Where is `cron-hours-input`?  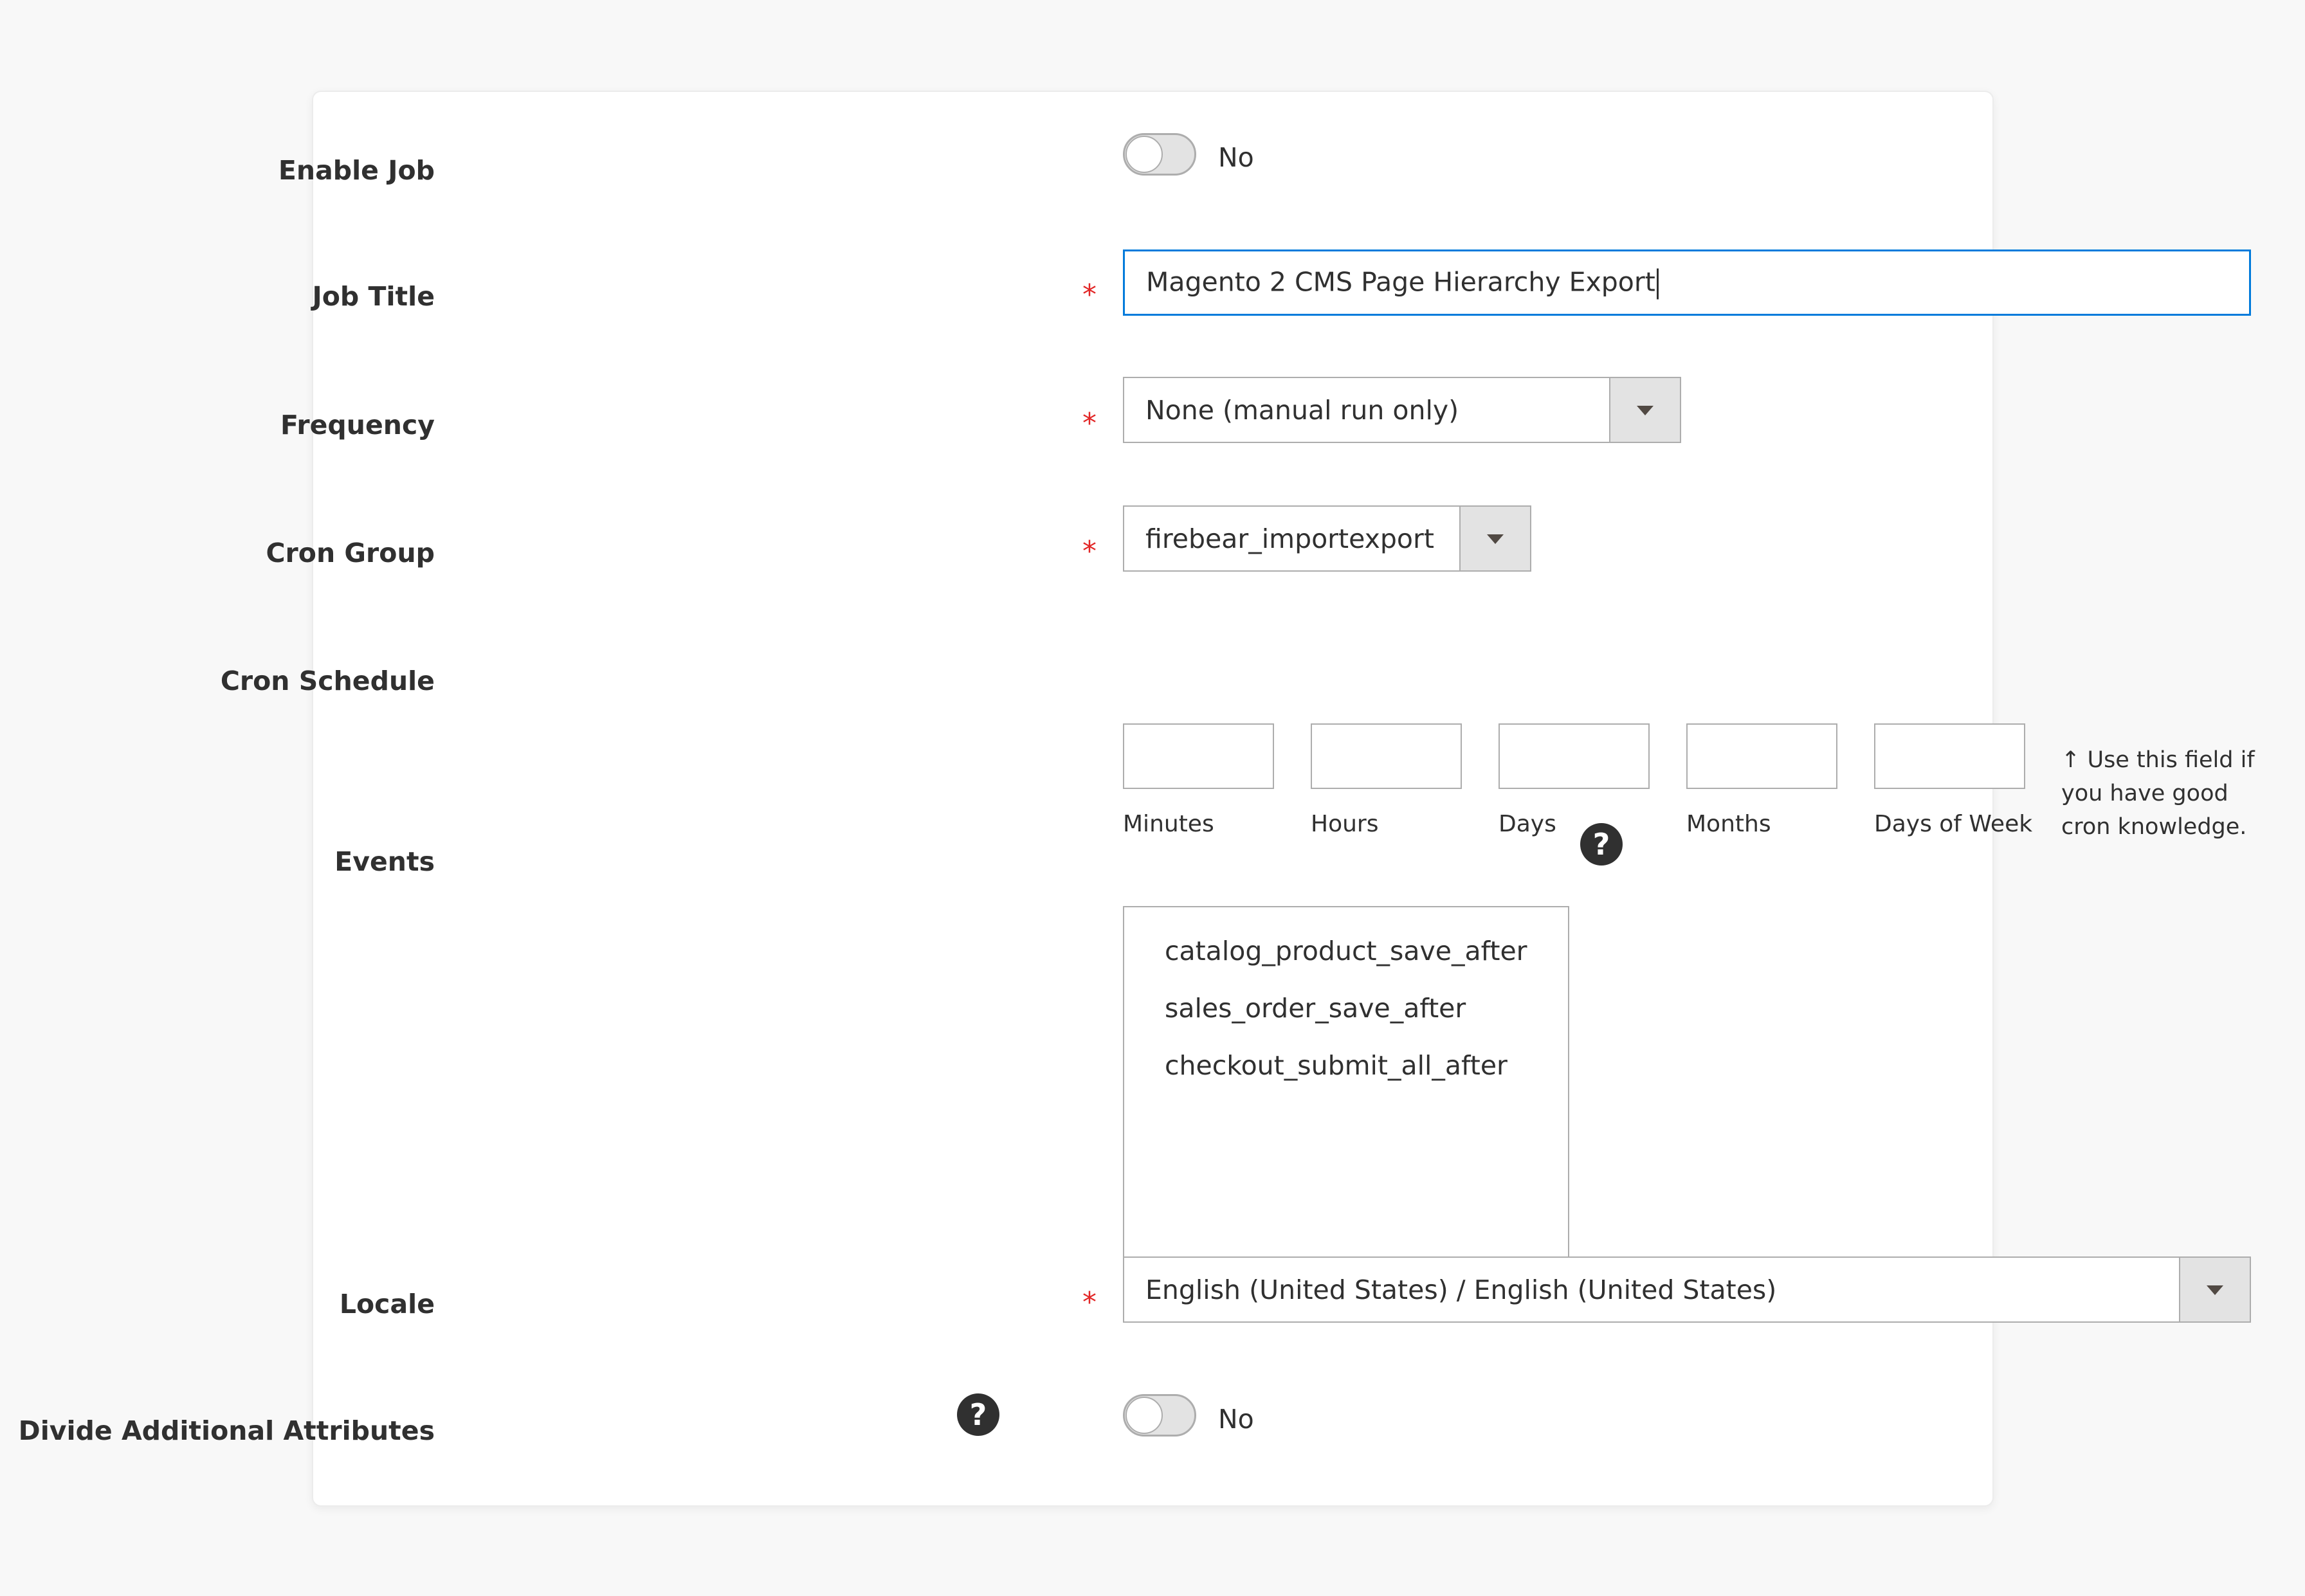 cron-hours-input is located at coordinates (1386, 756).